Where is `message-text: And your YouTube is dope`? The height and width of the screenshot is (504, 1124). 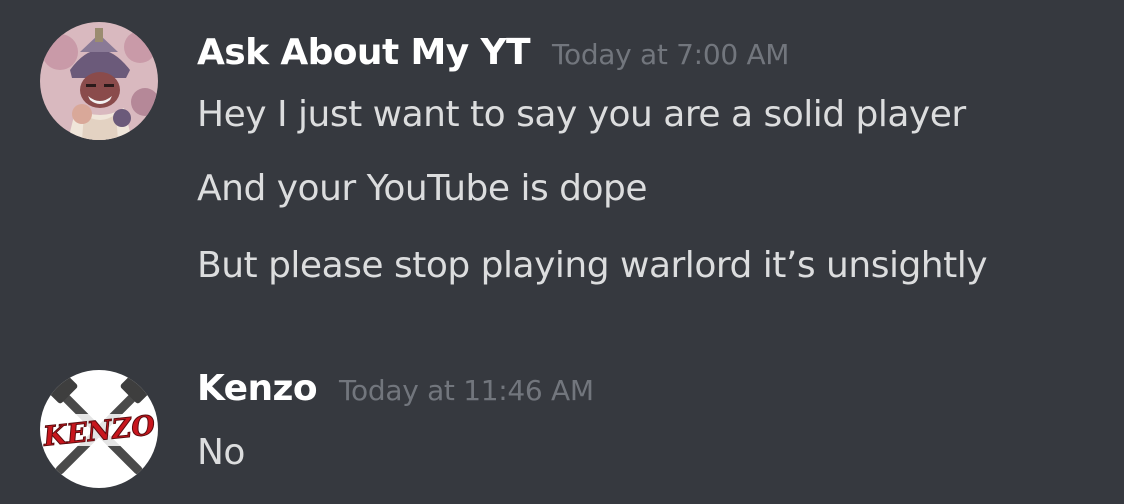
message-text: And your YouTube is dope is located at coordinates (422, 188).